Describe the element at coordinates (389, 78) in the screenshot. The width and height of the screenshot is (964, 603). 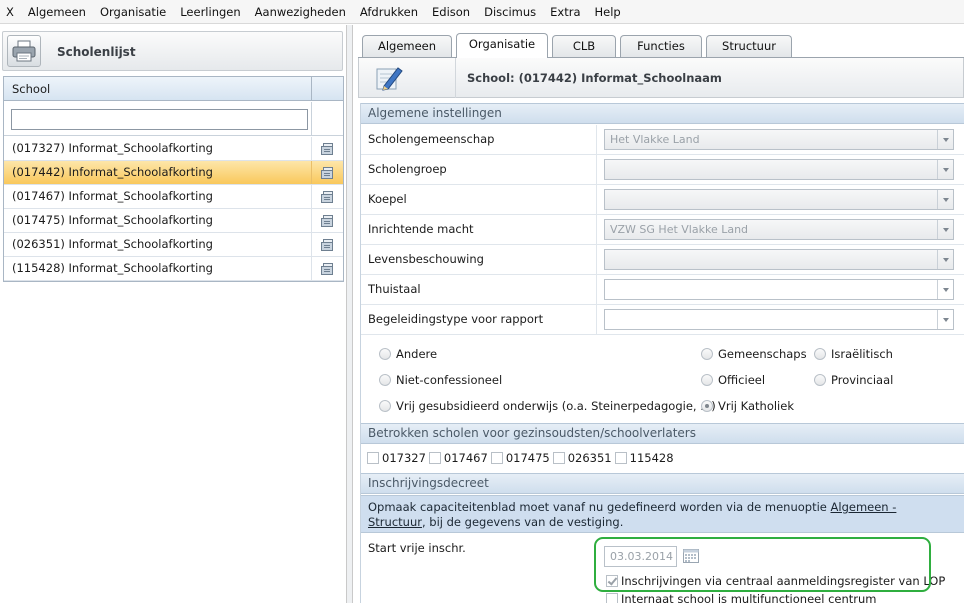
I see `edit-button` at that location.